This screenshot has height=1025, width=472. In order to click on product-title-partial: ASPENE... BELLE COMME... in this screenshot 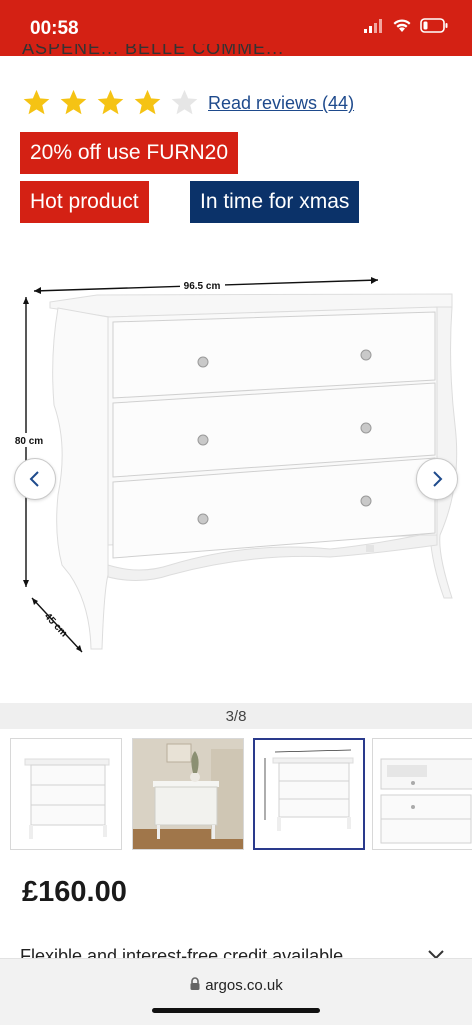, I will do `click(153, 50)`.